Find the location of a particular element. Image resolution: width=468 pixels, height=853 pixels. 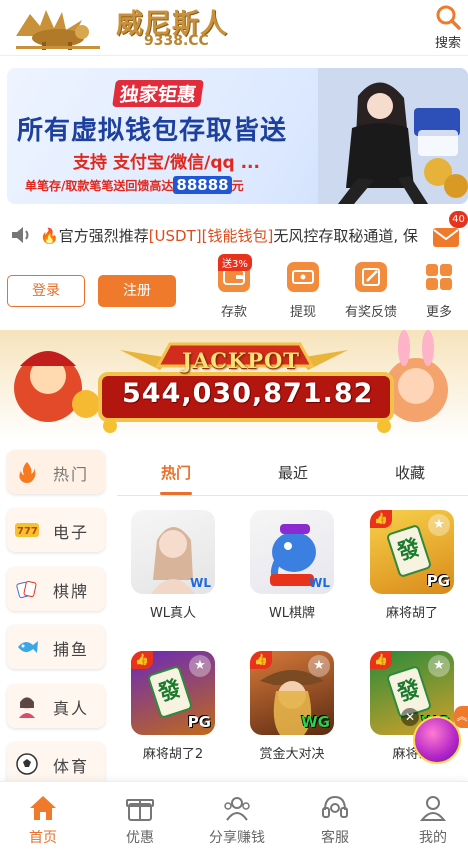

game-tabs: 热门 最近 收藏 is located at coordinates (292, 474).